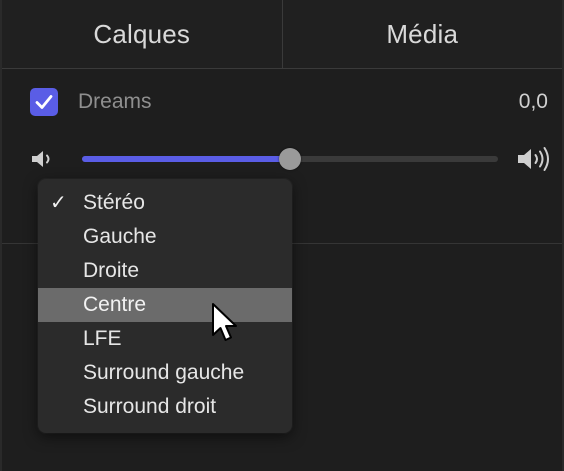  What do you see at coordinates (186, 159) in the screenshot?
I see `volume-slider-fill` at bounding box center [186, 159].